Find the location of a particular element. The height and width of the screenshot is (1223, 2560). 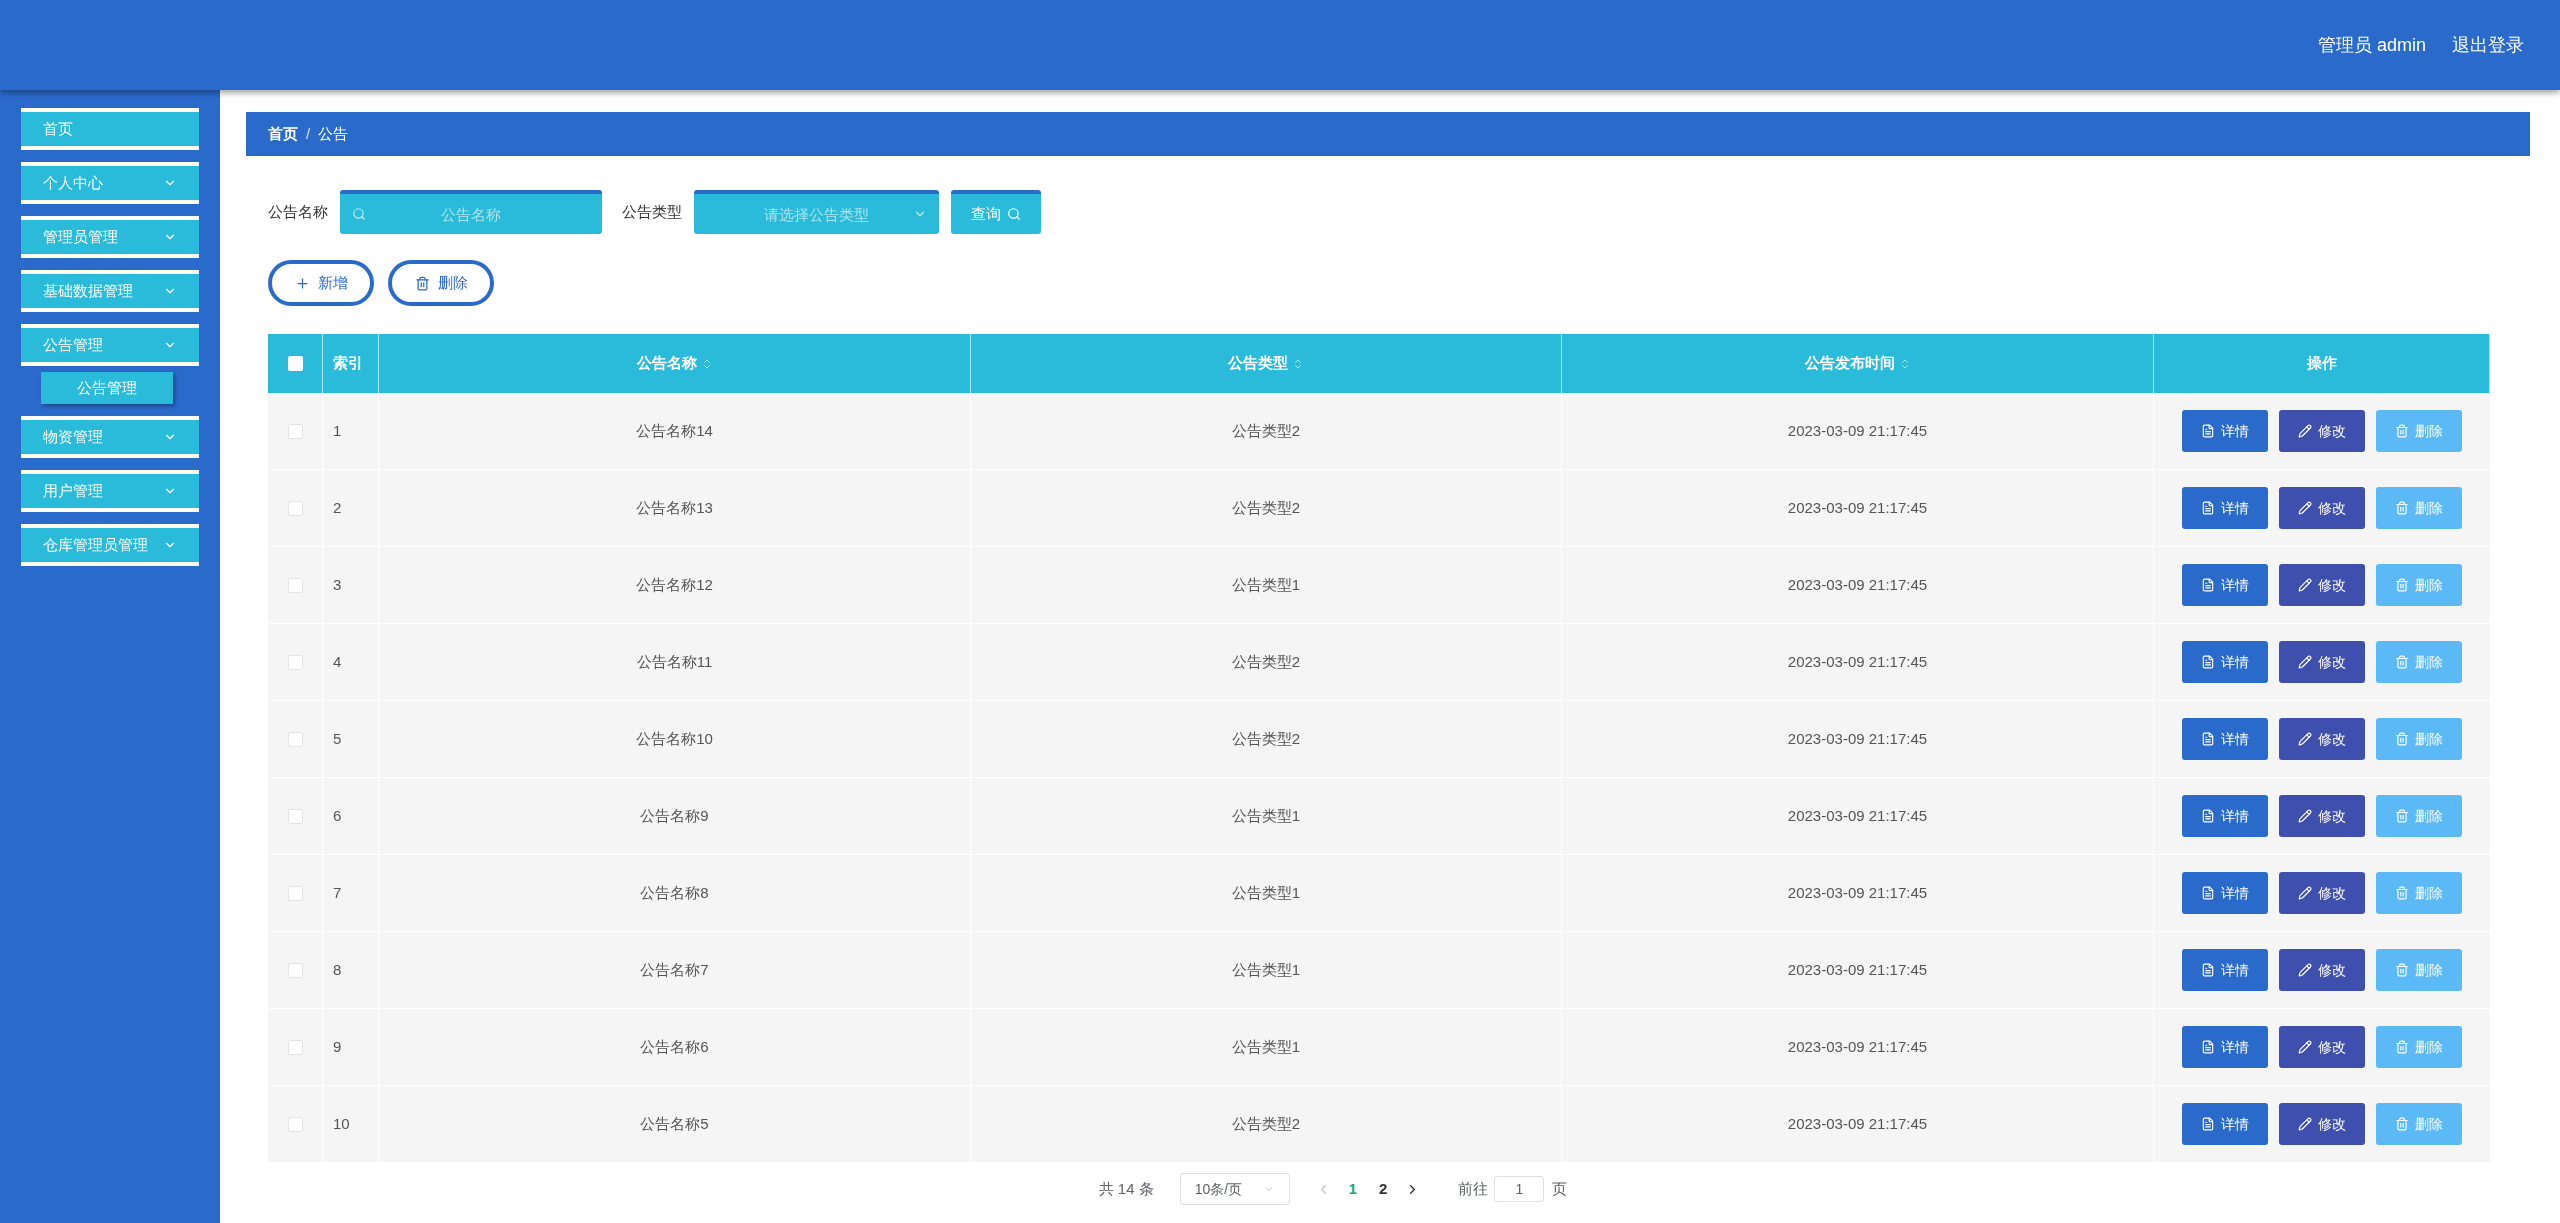

page-size-select: 10条/页 is located at coordinates (1234, 1189).